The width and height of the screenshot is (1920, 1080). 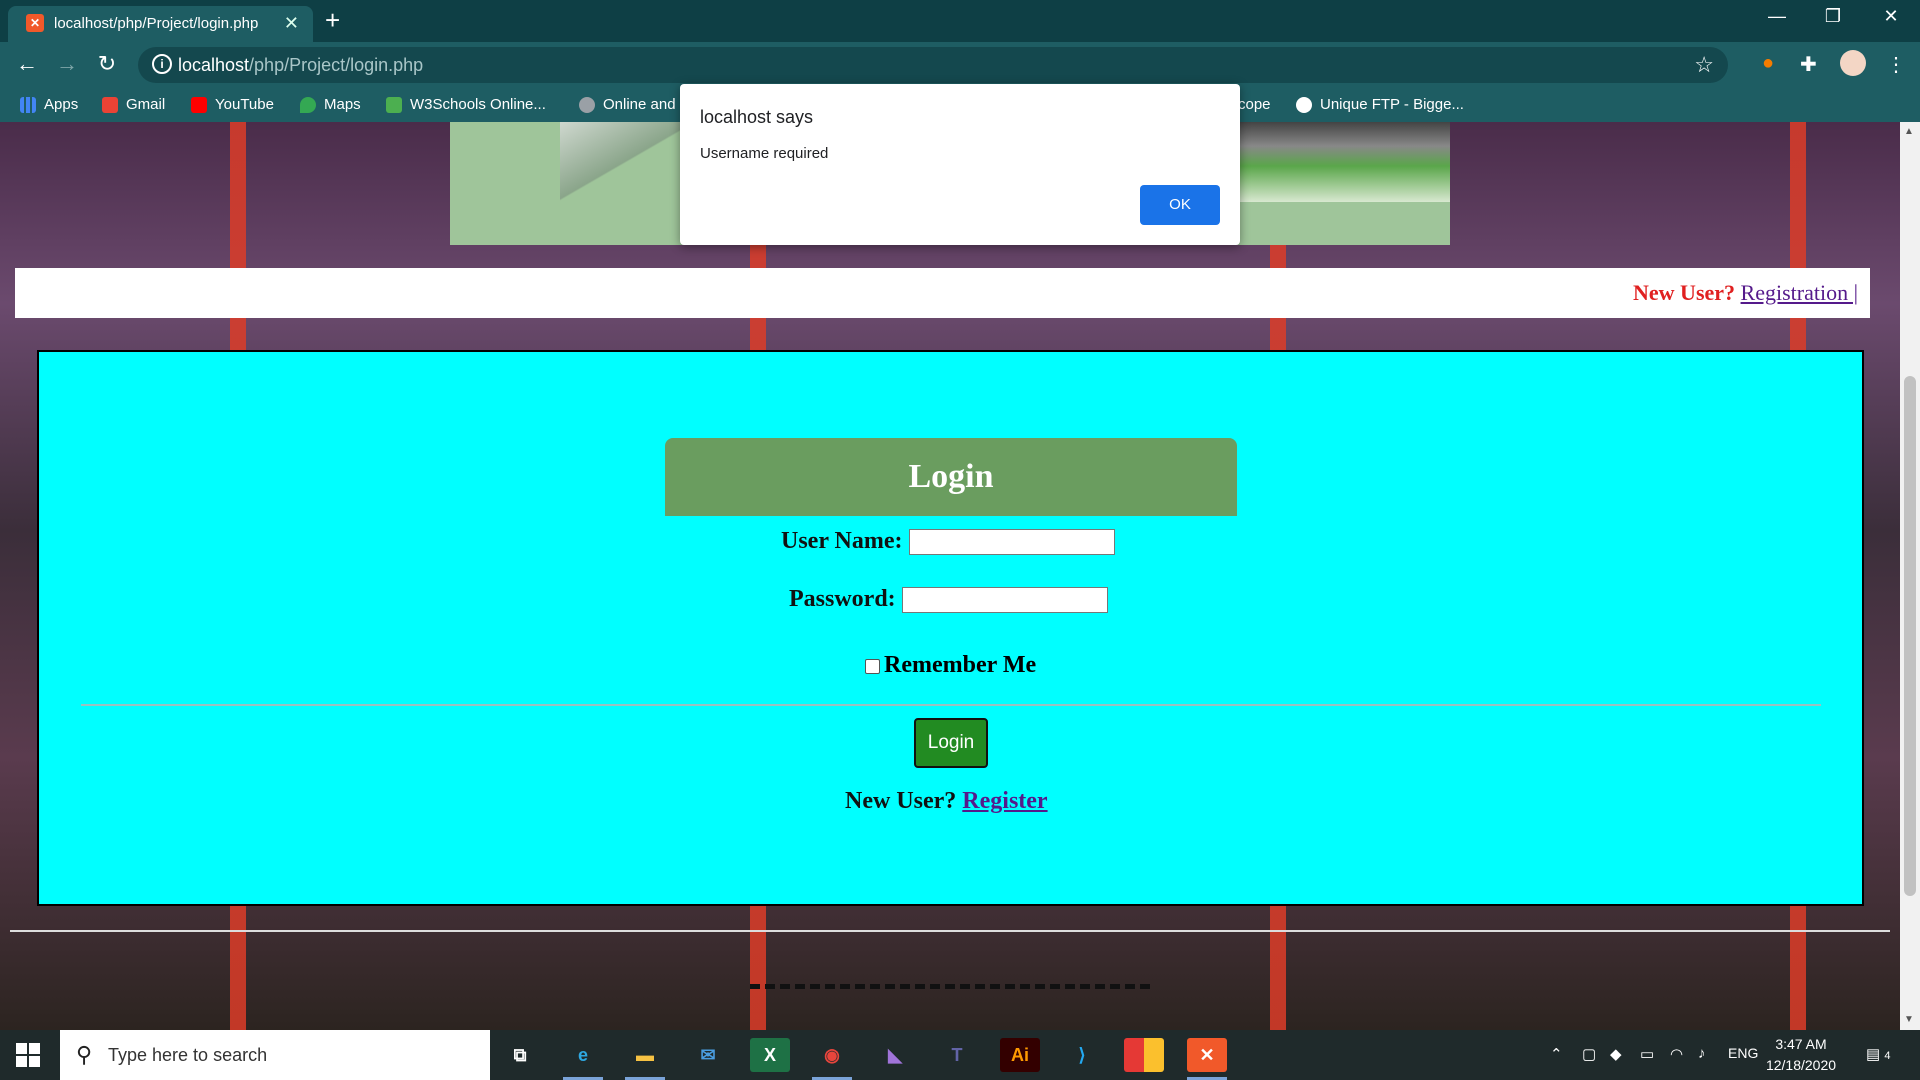 What do you see at coordinates (199, 104) in the screenshot?
I see `youtube-icon` at bounding box center [199, 104].